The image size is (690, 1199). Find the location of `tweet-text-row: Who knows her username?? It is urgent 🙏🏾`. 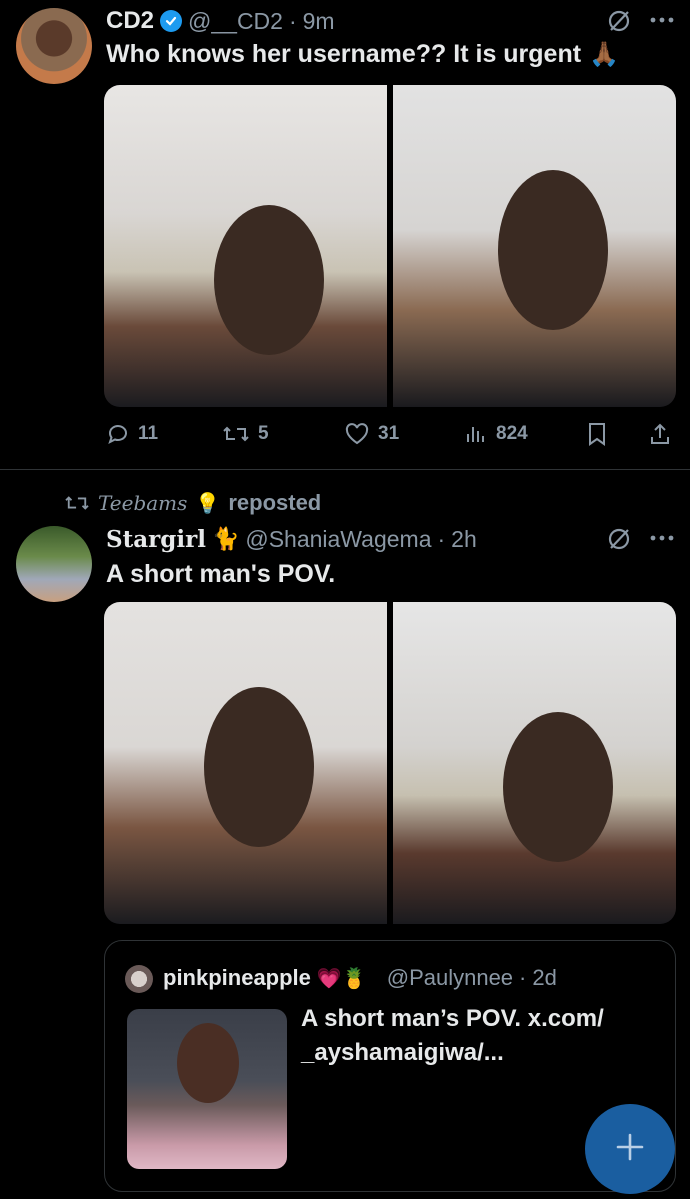

tweet-text-row: Who knows her username?? It is urgent 🙏🏾 is located at coordinates (362, 54).